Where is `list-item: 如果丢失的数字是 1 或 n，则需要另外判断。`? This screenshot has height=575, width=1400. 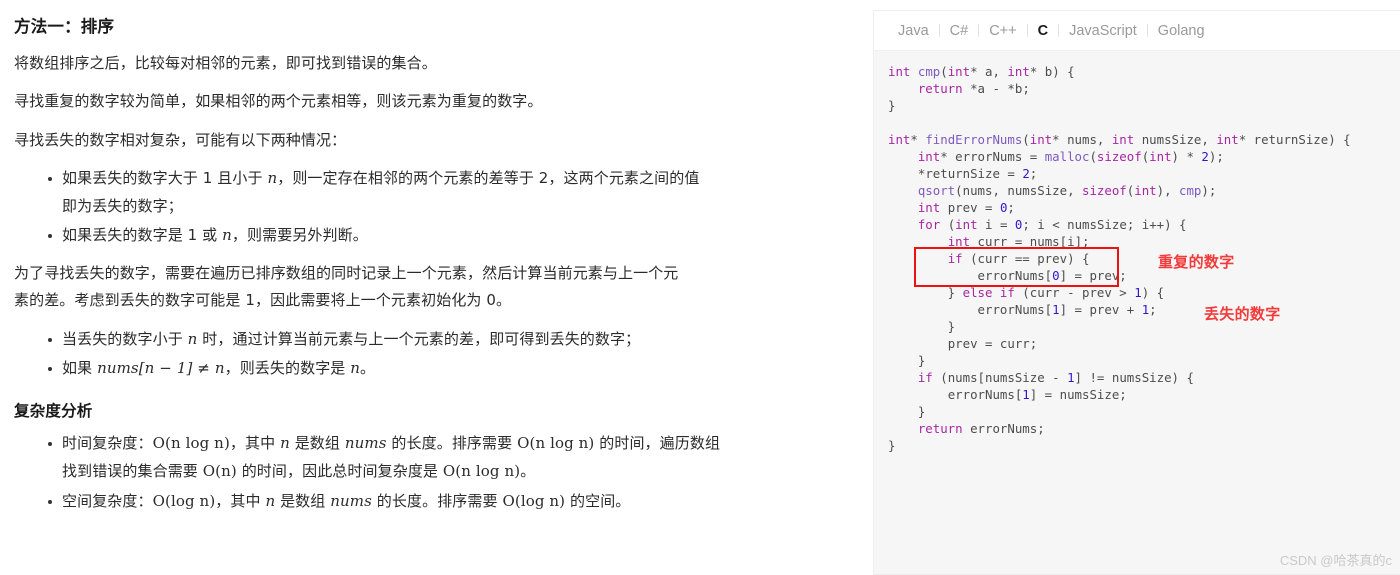
list-item: 如果丢失的数字是 1 或 n，则需要另外判断。 is located at coordinates (450, 236).